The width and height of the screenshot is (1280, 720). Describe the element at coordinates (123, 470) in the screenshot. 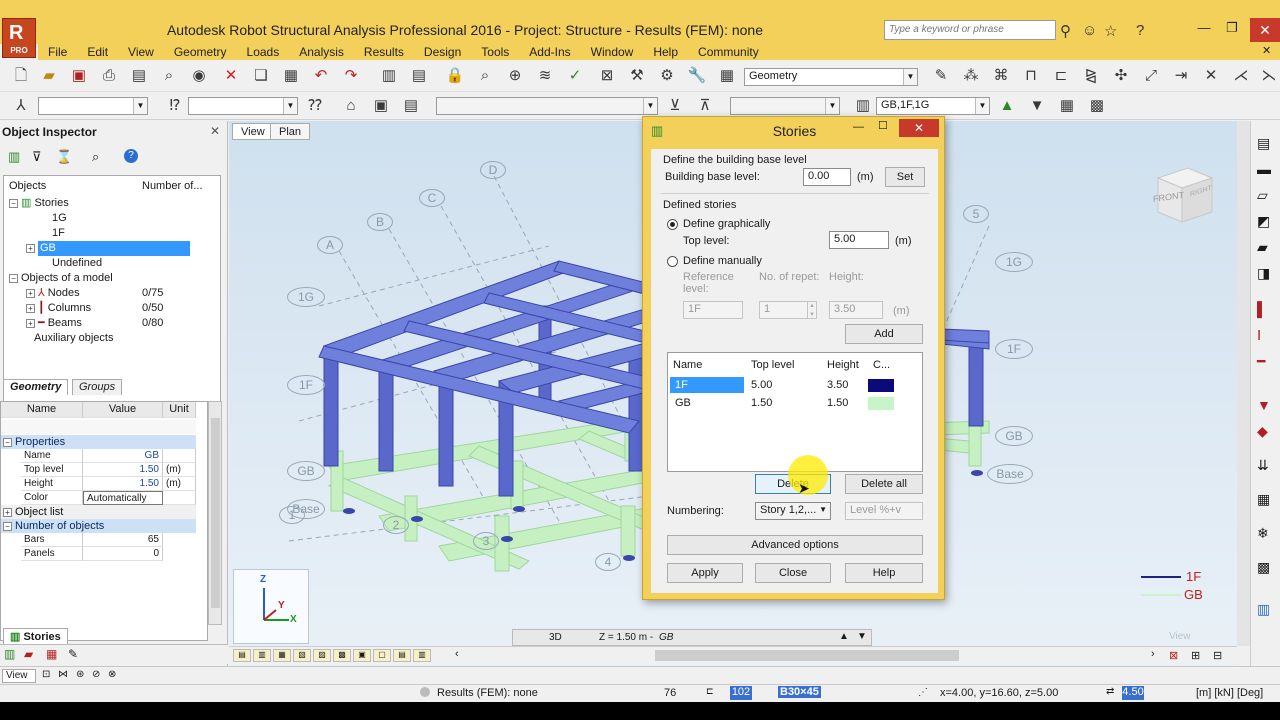

I see `prop-top-level-value: 1.50` at that location.